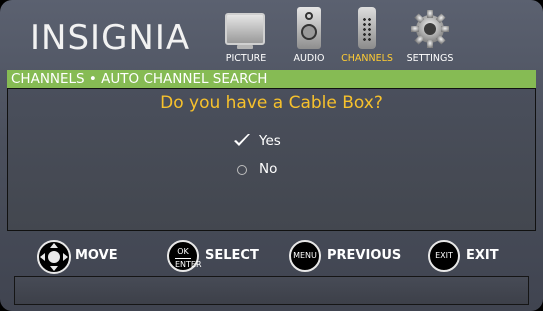 The width and height of the screenshot is (543, 311). I want to click on menu-button-icon: MENU, so click(305, 256).